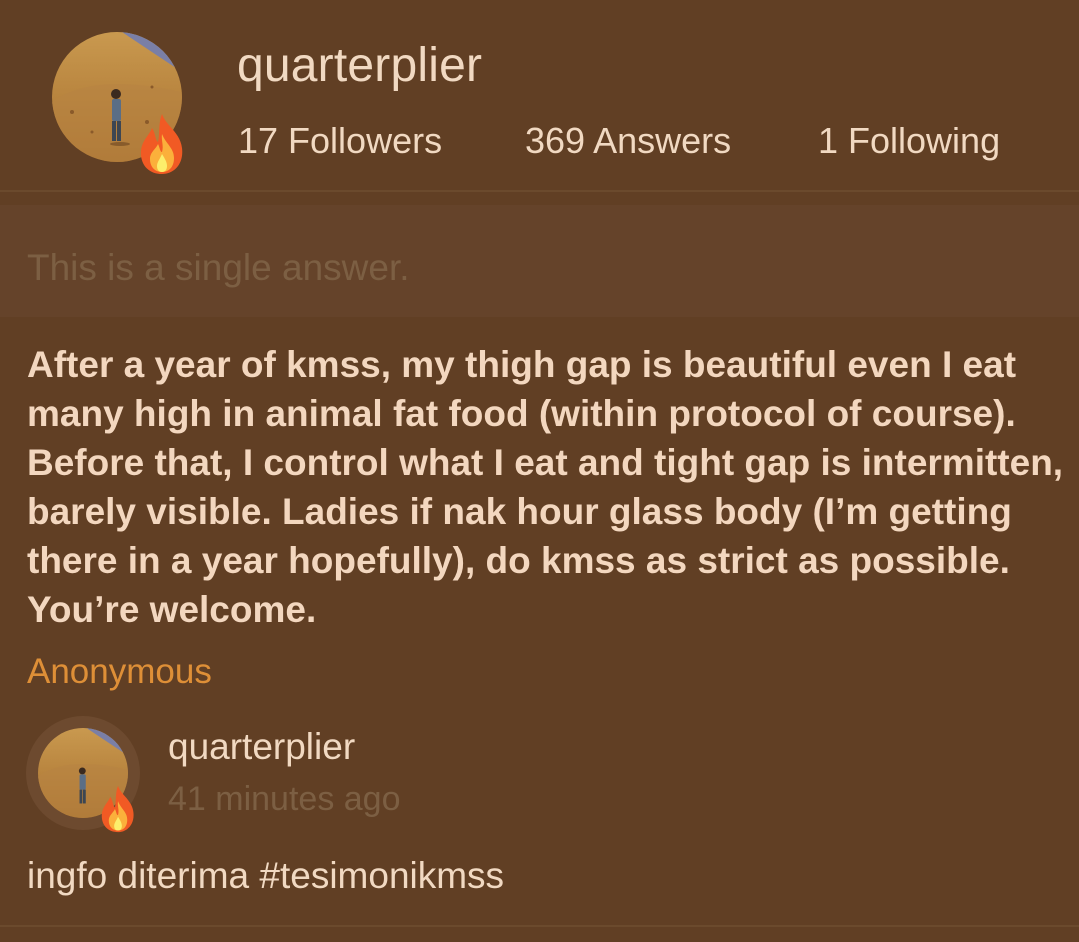 The height and width of the screenshot is (942, 1079). What do you see at coordinates (628, 141) in the screenshot?
I see `answers-count: 369 Answers` at bounding box center [628, 141].